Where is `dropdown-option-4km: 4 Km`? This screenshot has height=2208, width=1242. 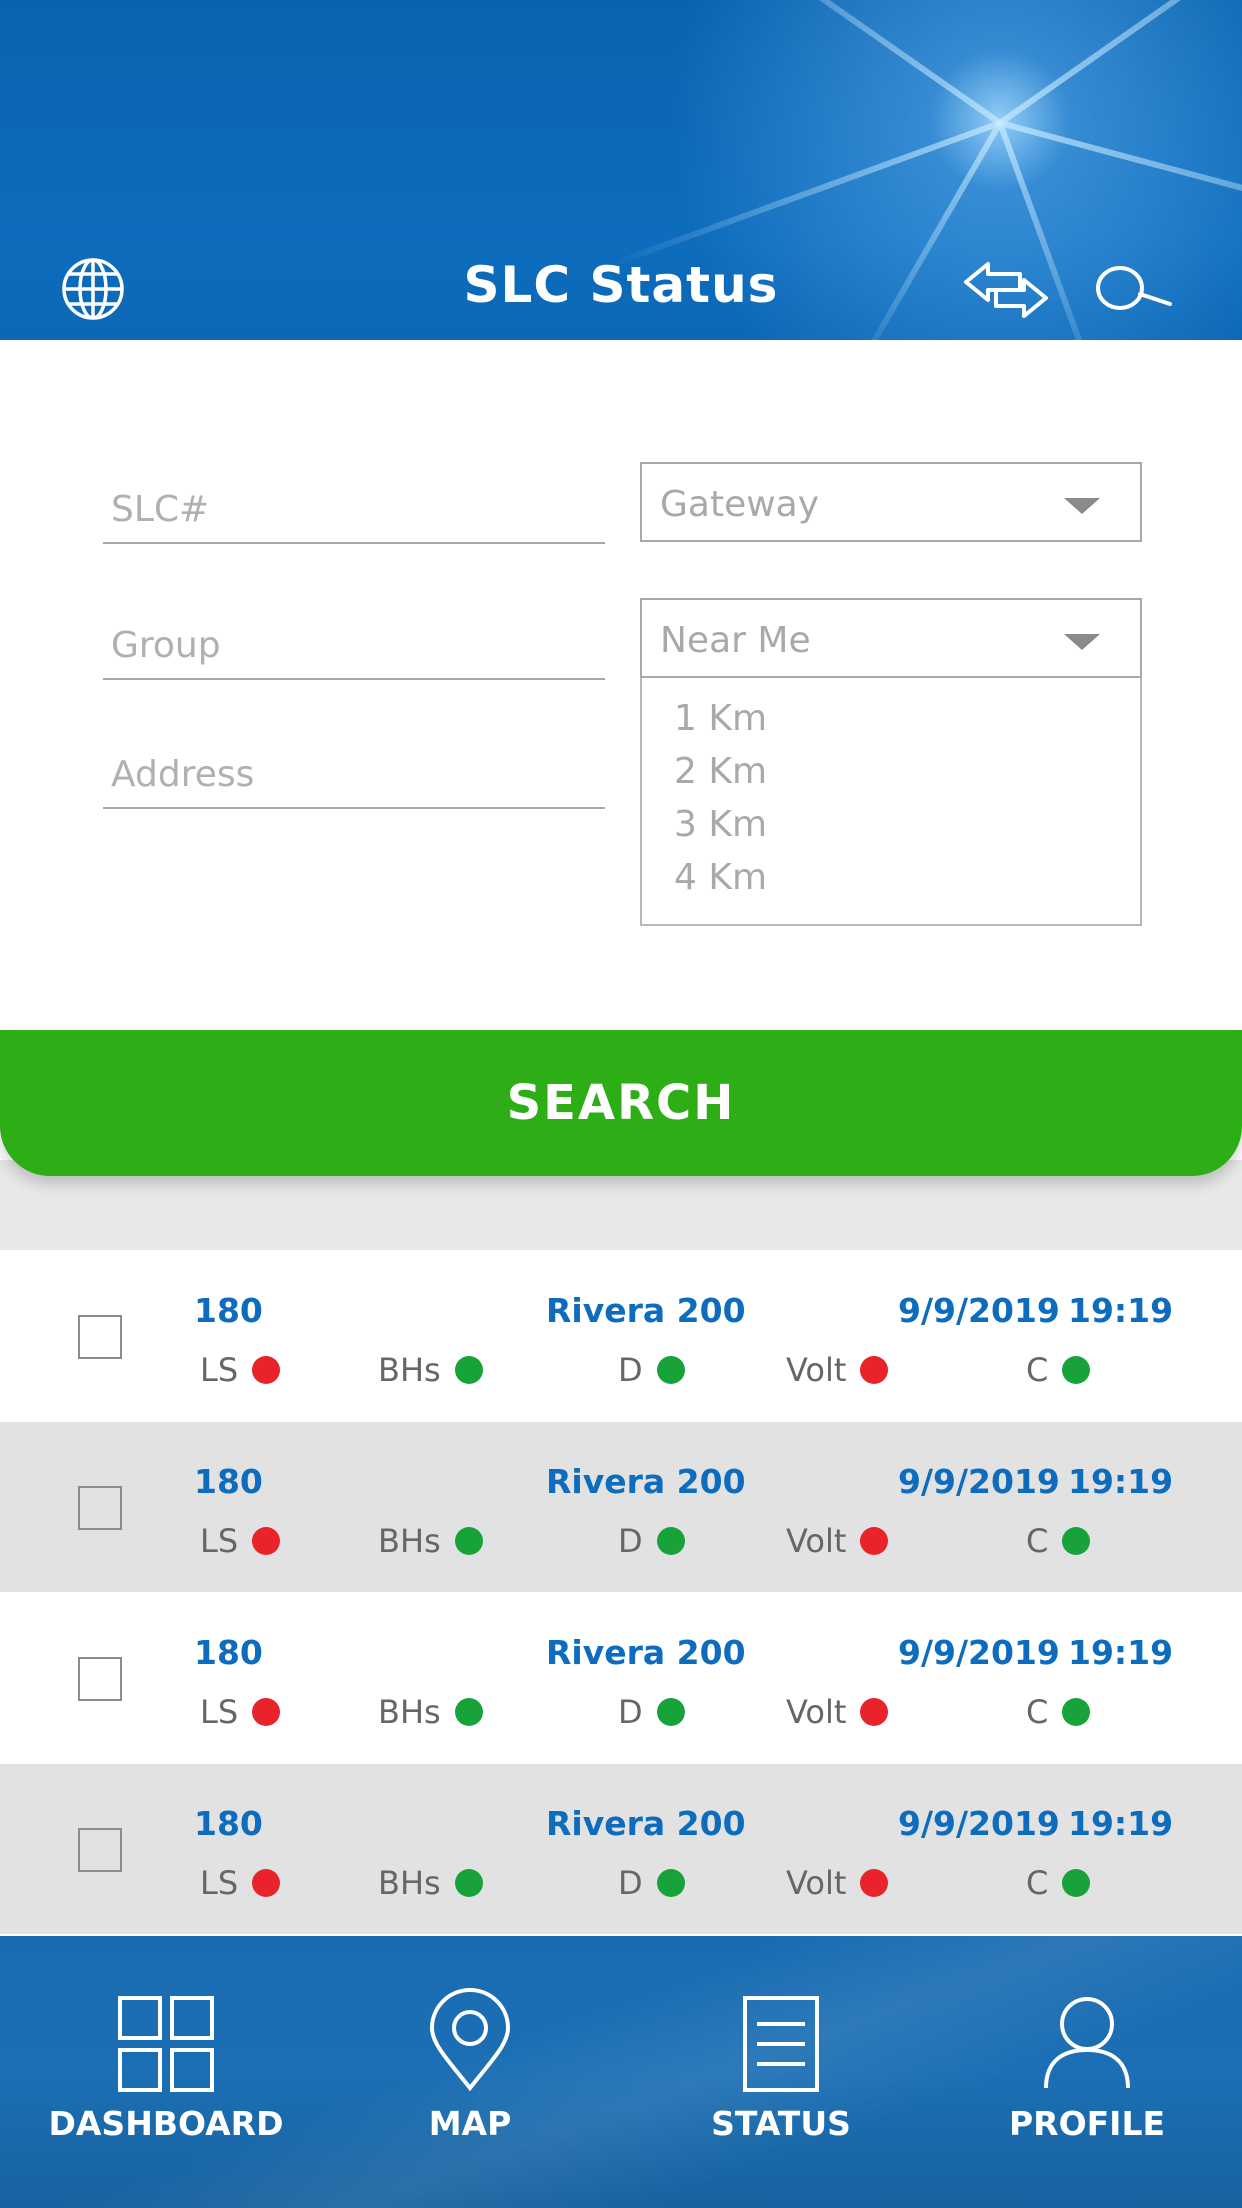 dropdown-option-4km: 4 Km is located at coordinates (720, 877).